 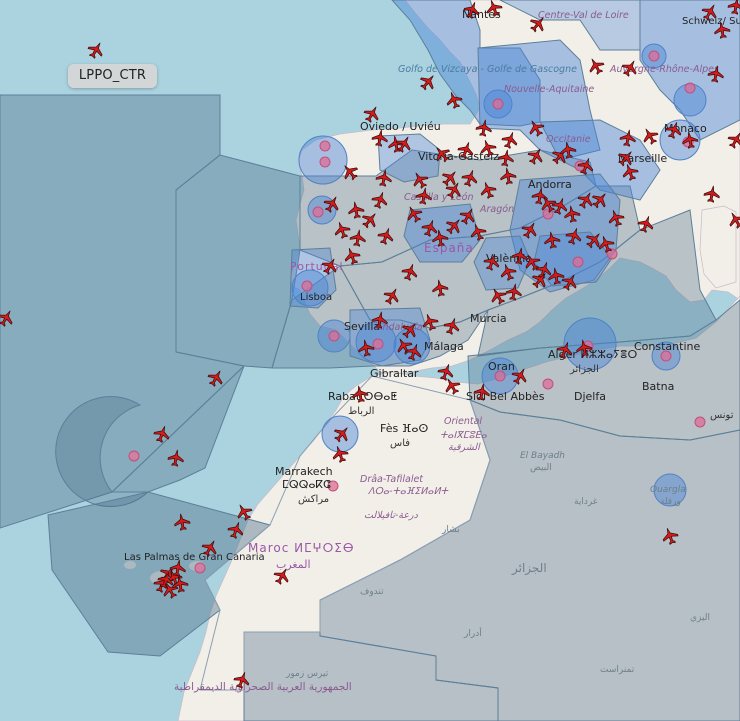 What do you see at coordinates (590, 396) in the screenshot?
I see `label-djelfa: Djelfa` at bounding box center [590, 396].